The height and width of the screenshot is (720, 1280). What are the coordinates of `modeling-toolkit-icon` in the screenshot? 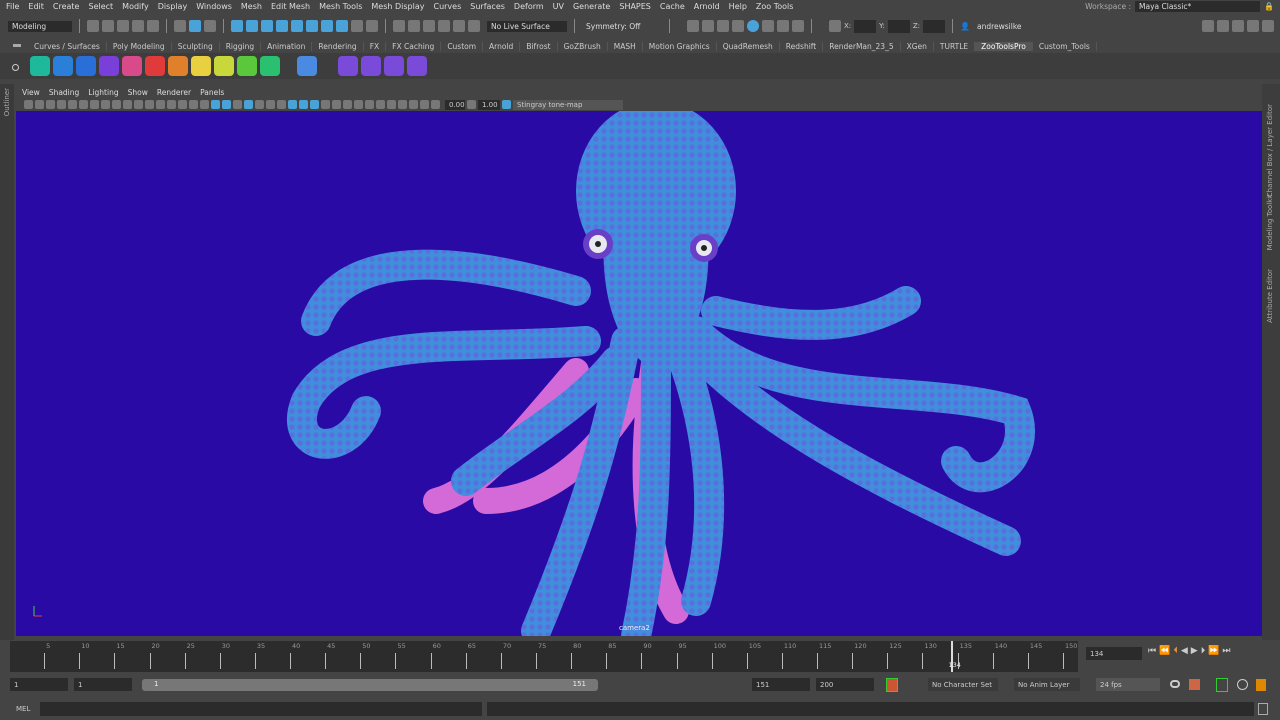 It's located at (1208, 26).